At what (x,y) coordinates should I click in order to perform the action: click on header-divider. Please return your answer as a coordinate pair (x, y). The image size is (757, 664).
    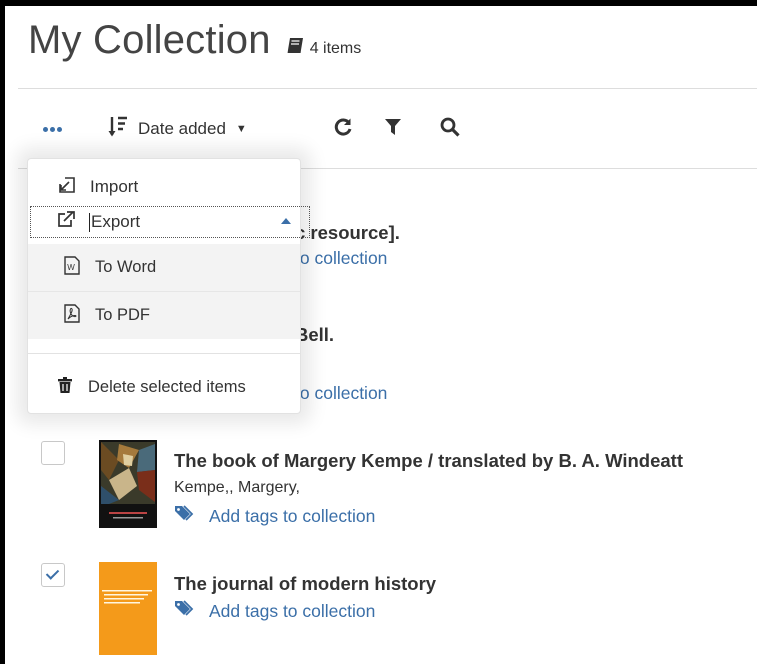
    Looking at the image, I should click on (387, 88).